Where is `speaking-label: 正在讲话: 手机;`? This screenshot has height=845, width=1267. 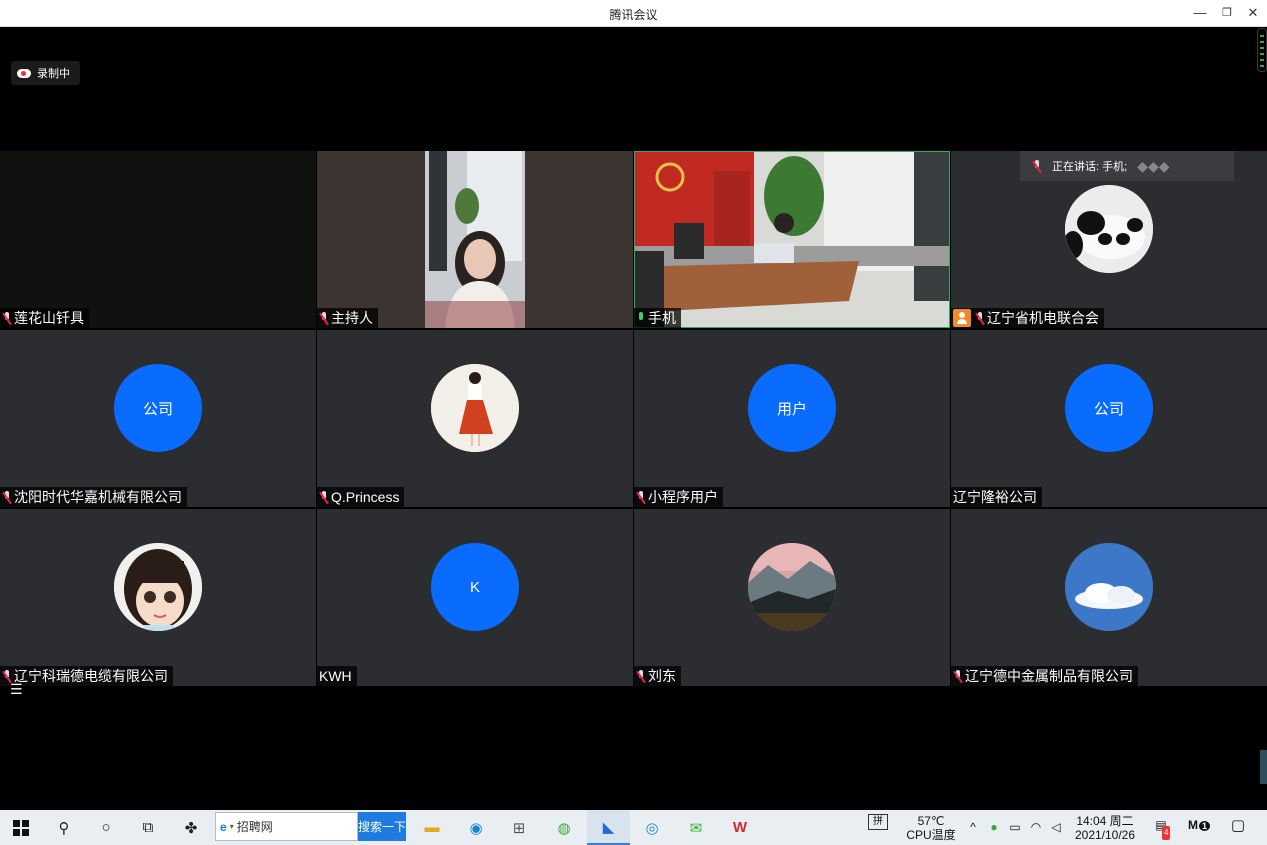 speaking-label: 正在讲话: 手机; is located at coordinates (1090, 167).